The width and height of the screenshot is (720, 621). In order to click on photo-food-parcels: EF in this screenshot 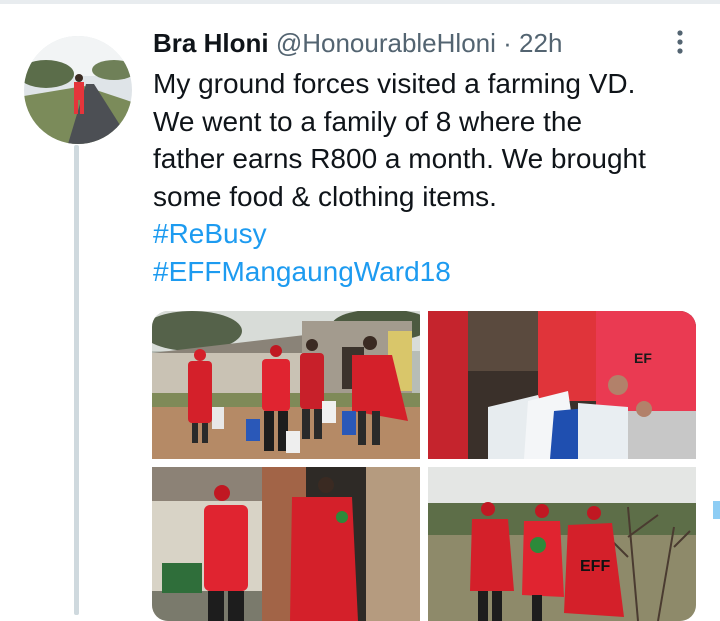, I will do `click(562, 385)`.